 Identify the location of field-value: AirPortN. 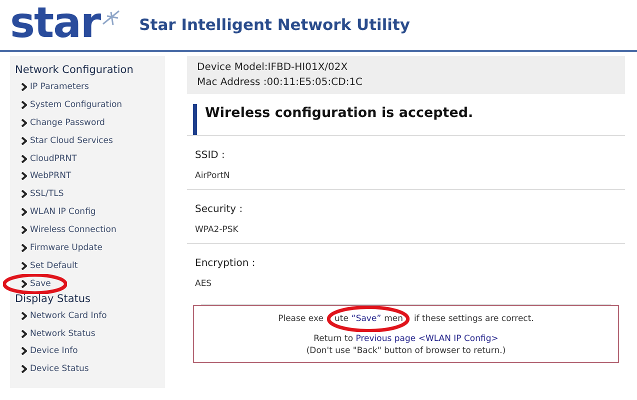
(213, 176).